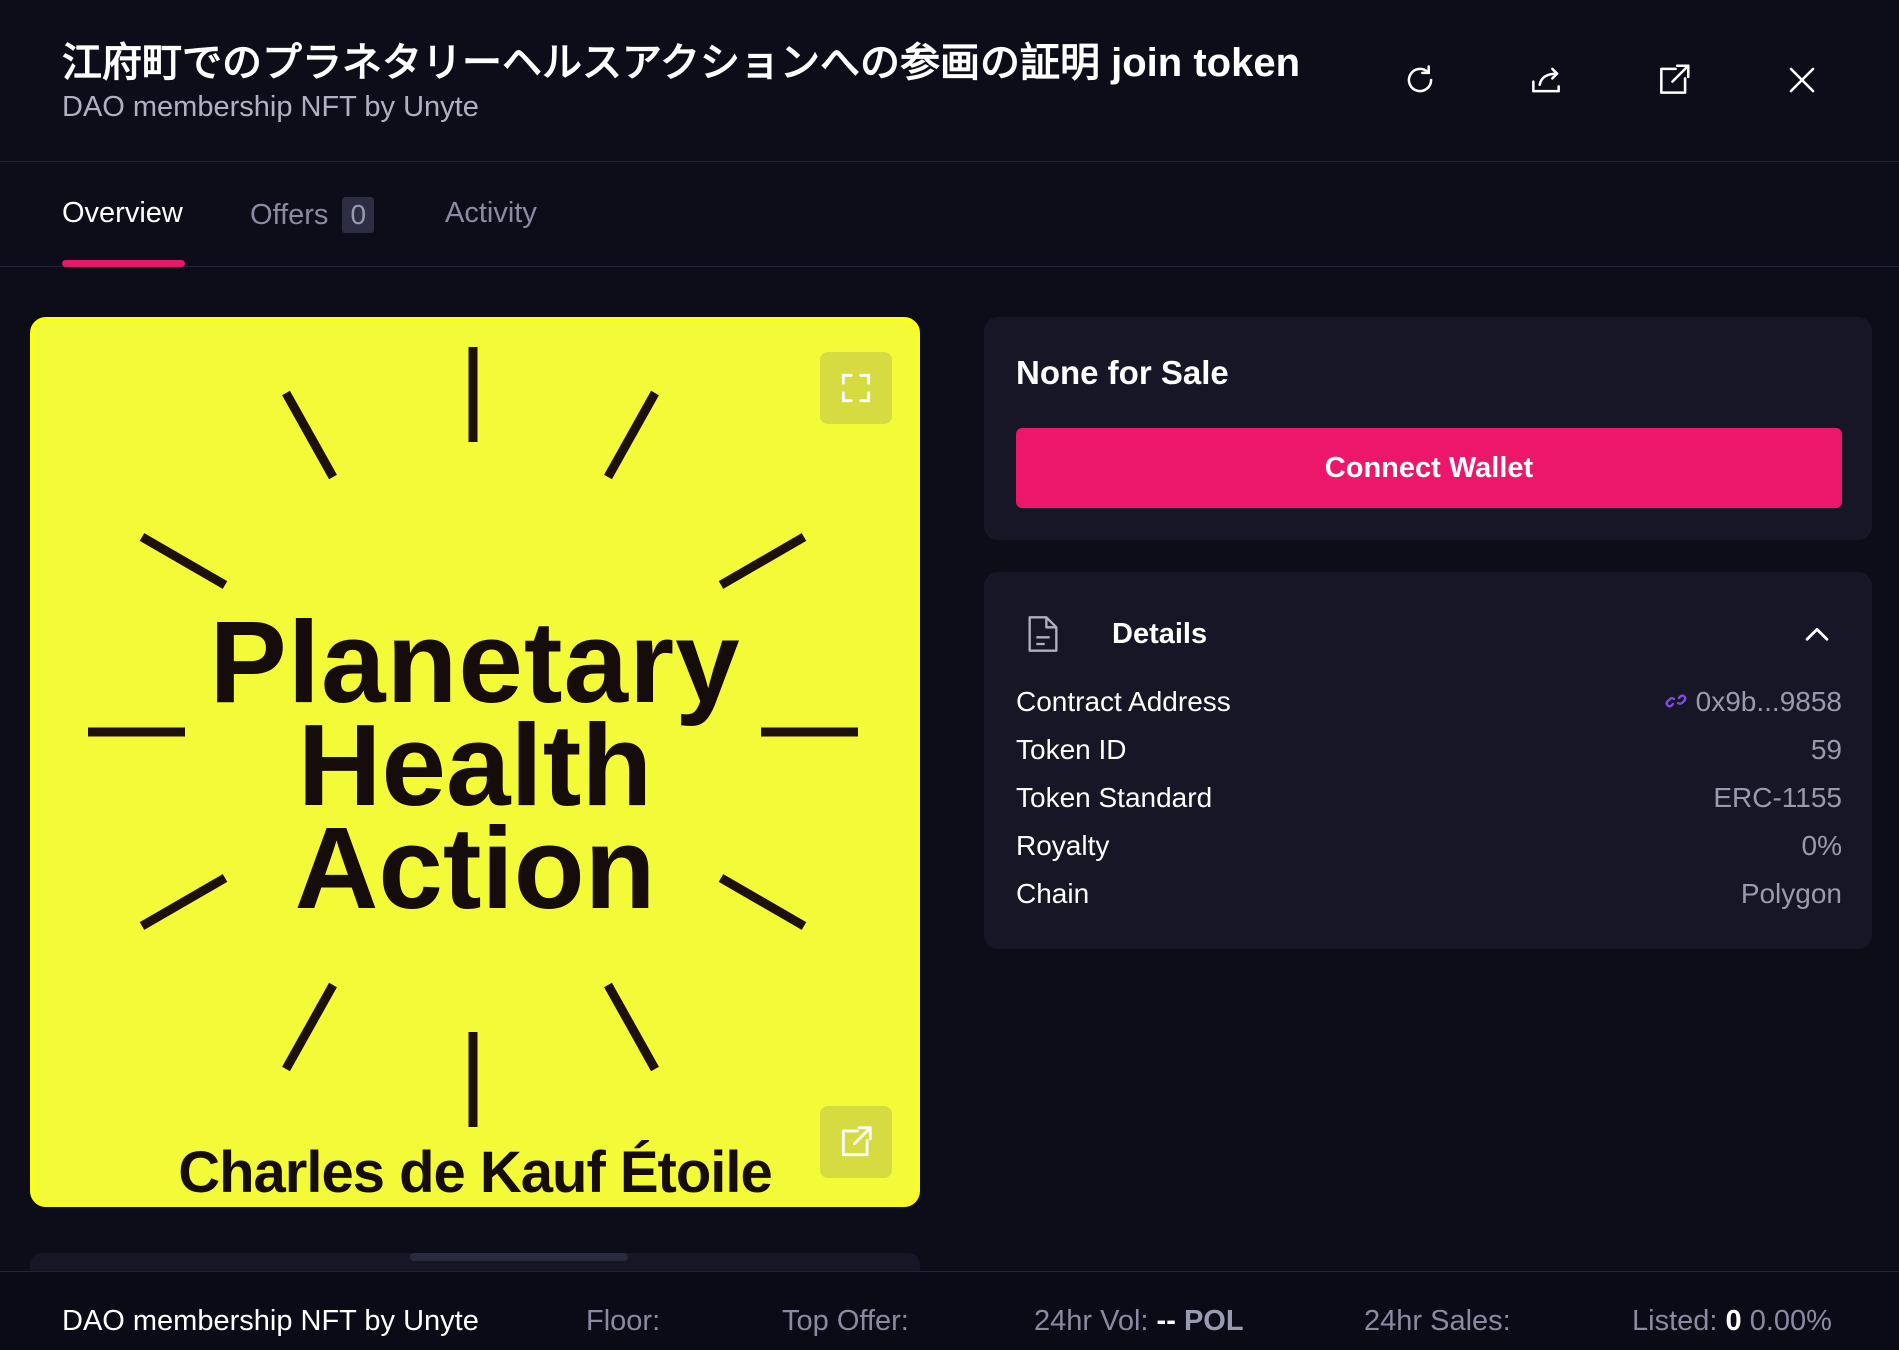 The image size is (1899, 1350). Describe the element at coordinates (1791, 893) in the screenshot. I see `detail-value: Polygon` at that location.